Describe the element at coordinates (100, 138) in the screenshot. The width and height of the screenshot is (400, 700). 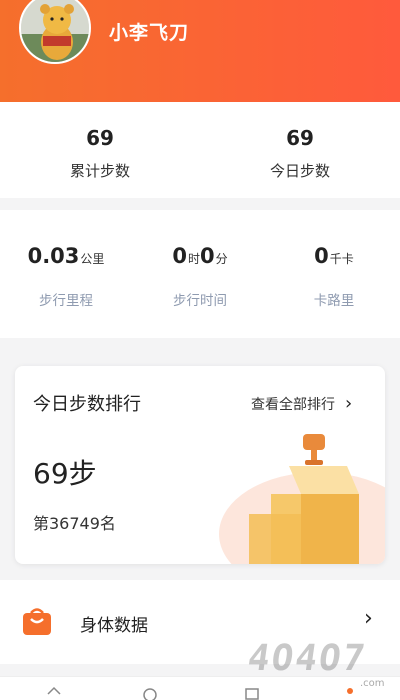
I see `total-steps-value: 69` at that location.